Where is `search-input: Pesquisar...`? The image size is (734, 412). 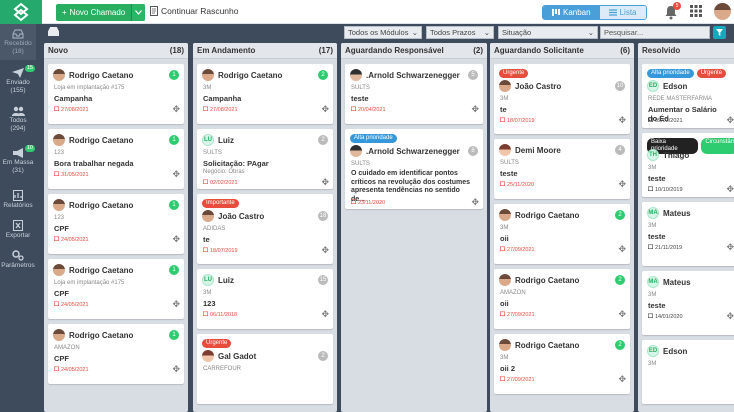 search-input: Pesquisar... is located at coordinates (655, 32).